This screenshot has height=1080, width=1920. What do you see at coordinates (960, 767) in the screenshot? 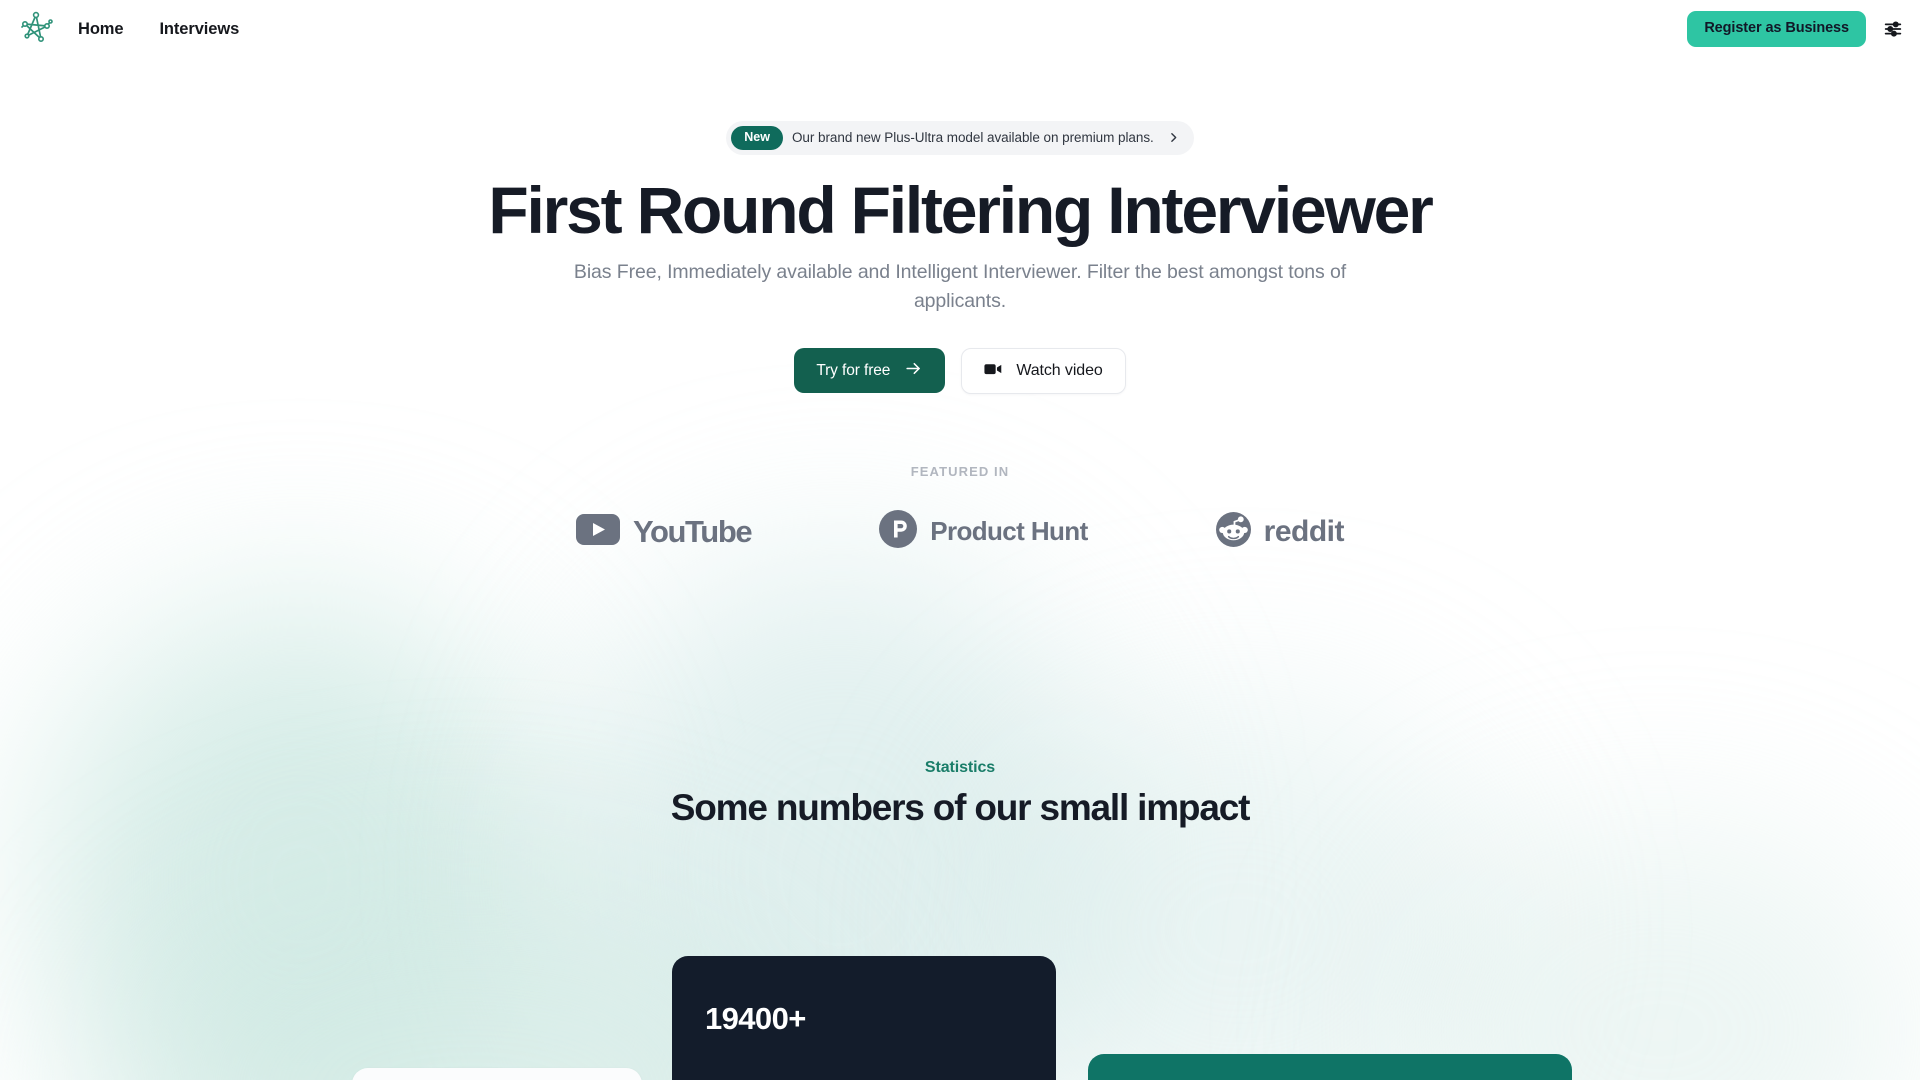
I see `statistics-eyebrow: Statistics` at bounding box center [960, 767].